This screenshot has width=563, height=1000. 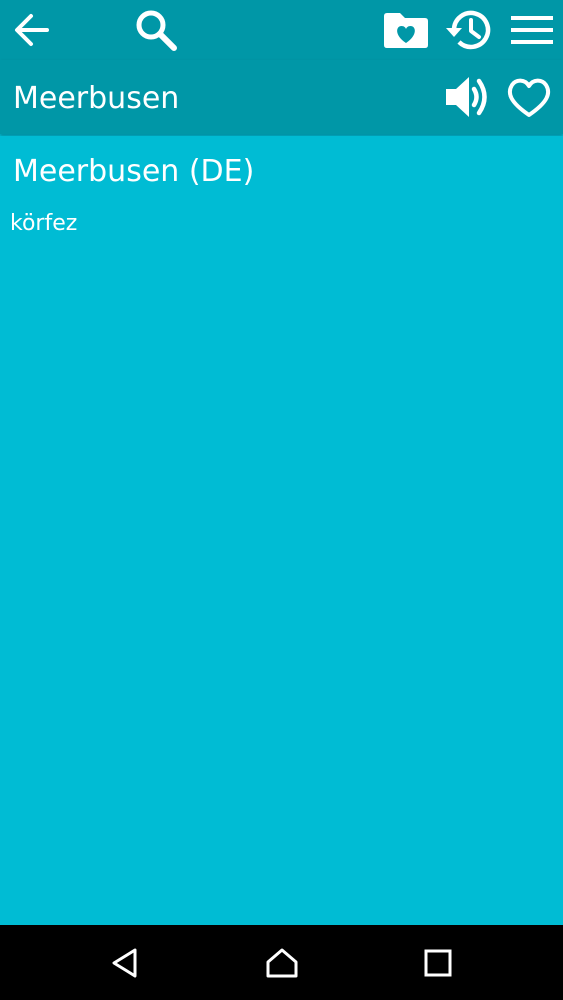 I want to click on nav-home-button, so click(x=282, y=963).